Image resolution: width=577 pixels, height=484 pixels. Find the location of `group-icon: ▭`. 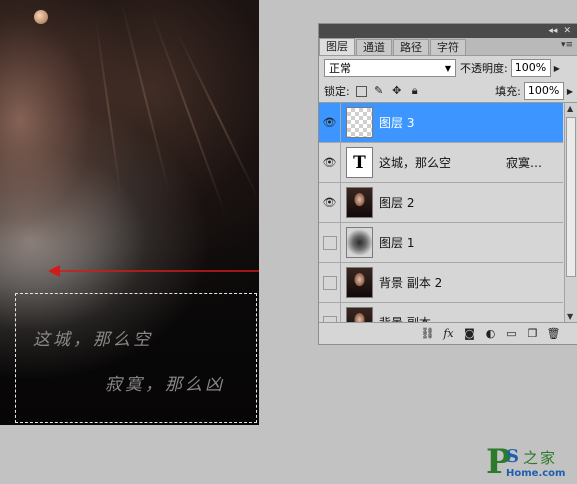

group-icon: ▭ is located at coordinates (511, 334).